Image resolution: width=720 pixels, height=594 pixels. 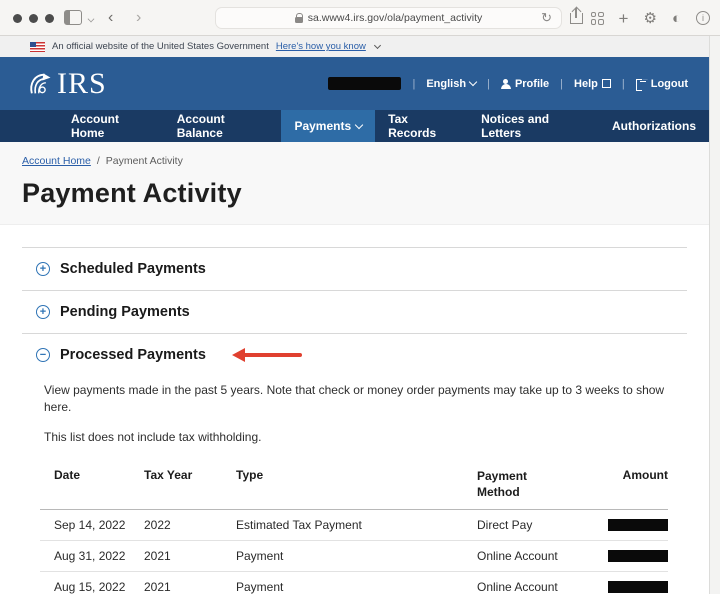 I want to click on cell-type: Estimated Tax Payment, so click(x=299, y=524).